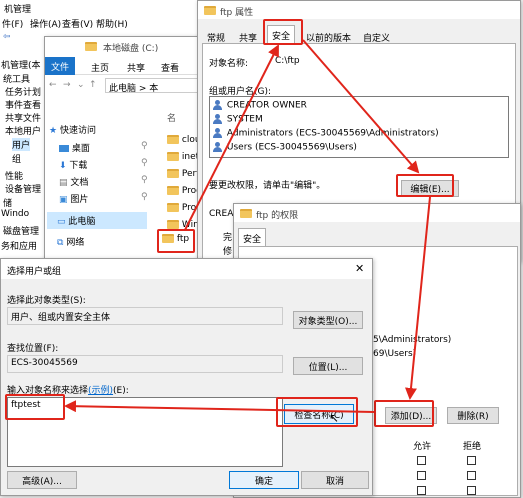  I want to click on explorer-title: 本地磁盘 (C:), so click(131, 49).